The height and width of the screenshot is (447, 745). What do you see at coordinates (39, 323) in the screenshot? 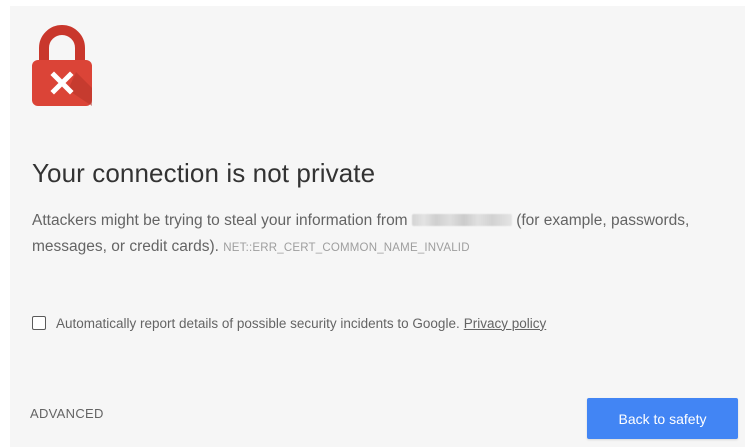
I see `report-checkbox` at bounding box center [39, 323].